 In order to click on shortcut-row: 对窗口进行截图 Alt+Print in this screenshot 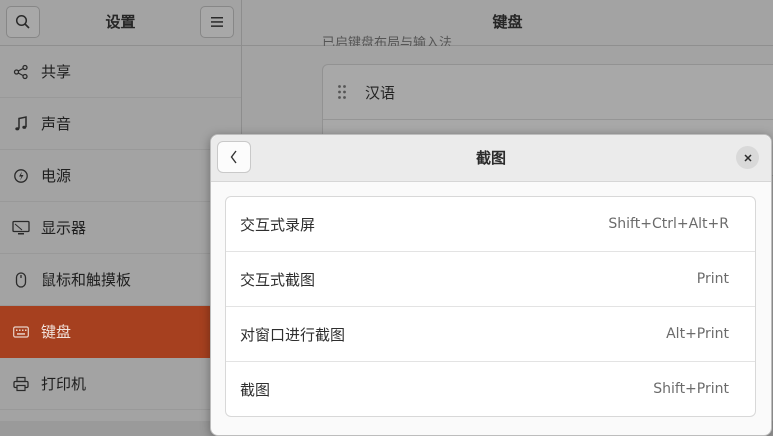, I will do `click(490, 334)`.